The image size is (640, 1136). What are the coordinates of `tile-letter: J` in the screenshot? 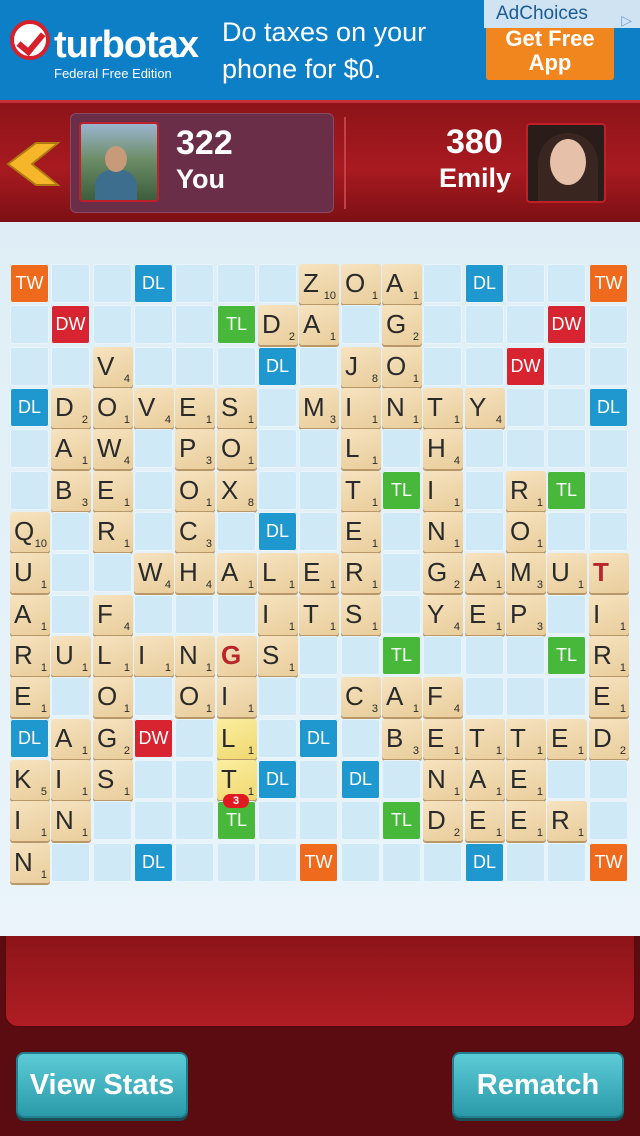 It's located at (351, 366).